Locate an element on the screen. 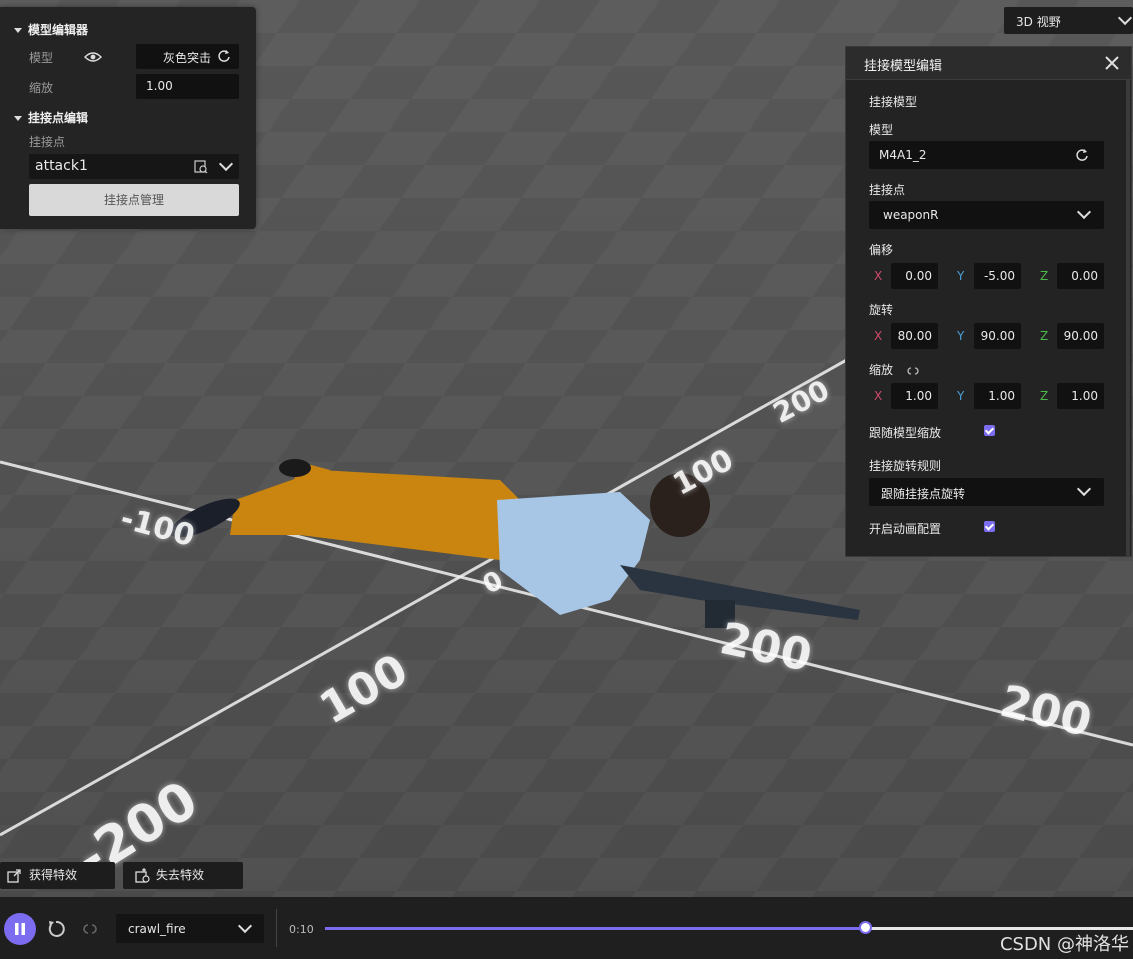 The height and width of the screenshot is (959, 1133). time-readout: 0:10 is located at coordinates (301, 929).